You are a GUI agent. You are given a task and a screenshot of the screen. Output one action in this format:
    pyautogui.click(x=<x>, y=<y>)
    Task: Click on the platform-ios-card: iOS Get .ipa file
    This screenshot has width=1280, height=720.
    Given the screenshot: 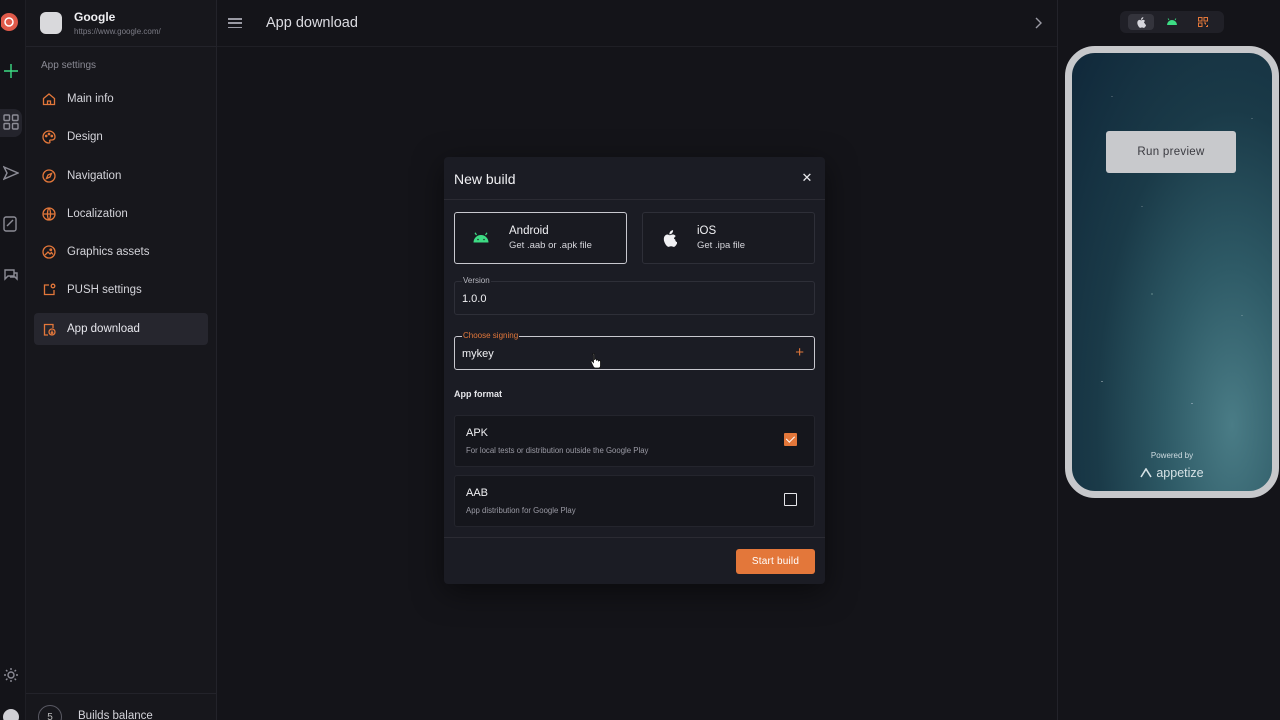 What is the action you would take?
    pyautogui.click(x=728, y=238)
    